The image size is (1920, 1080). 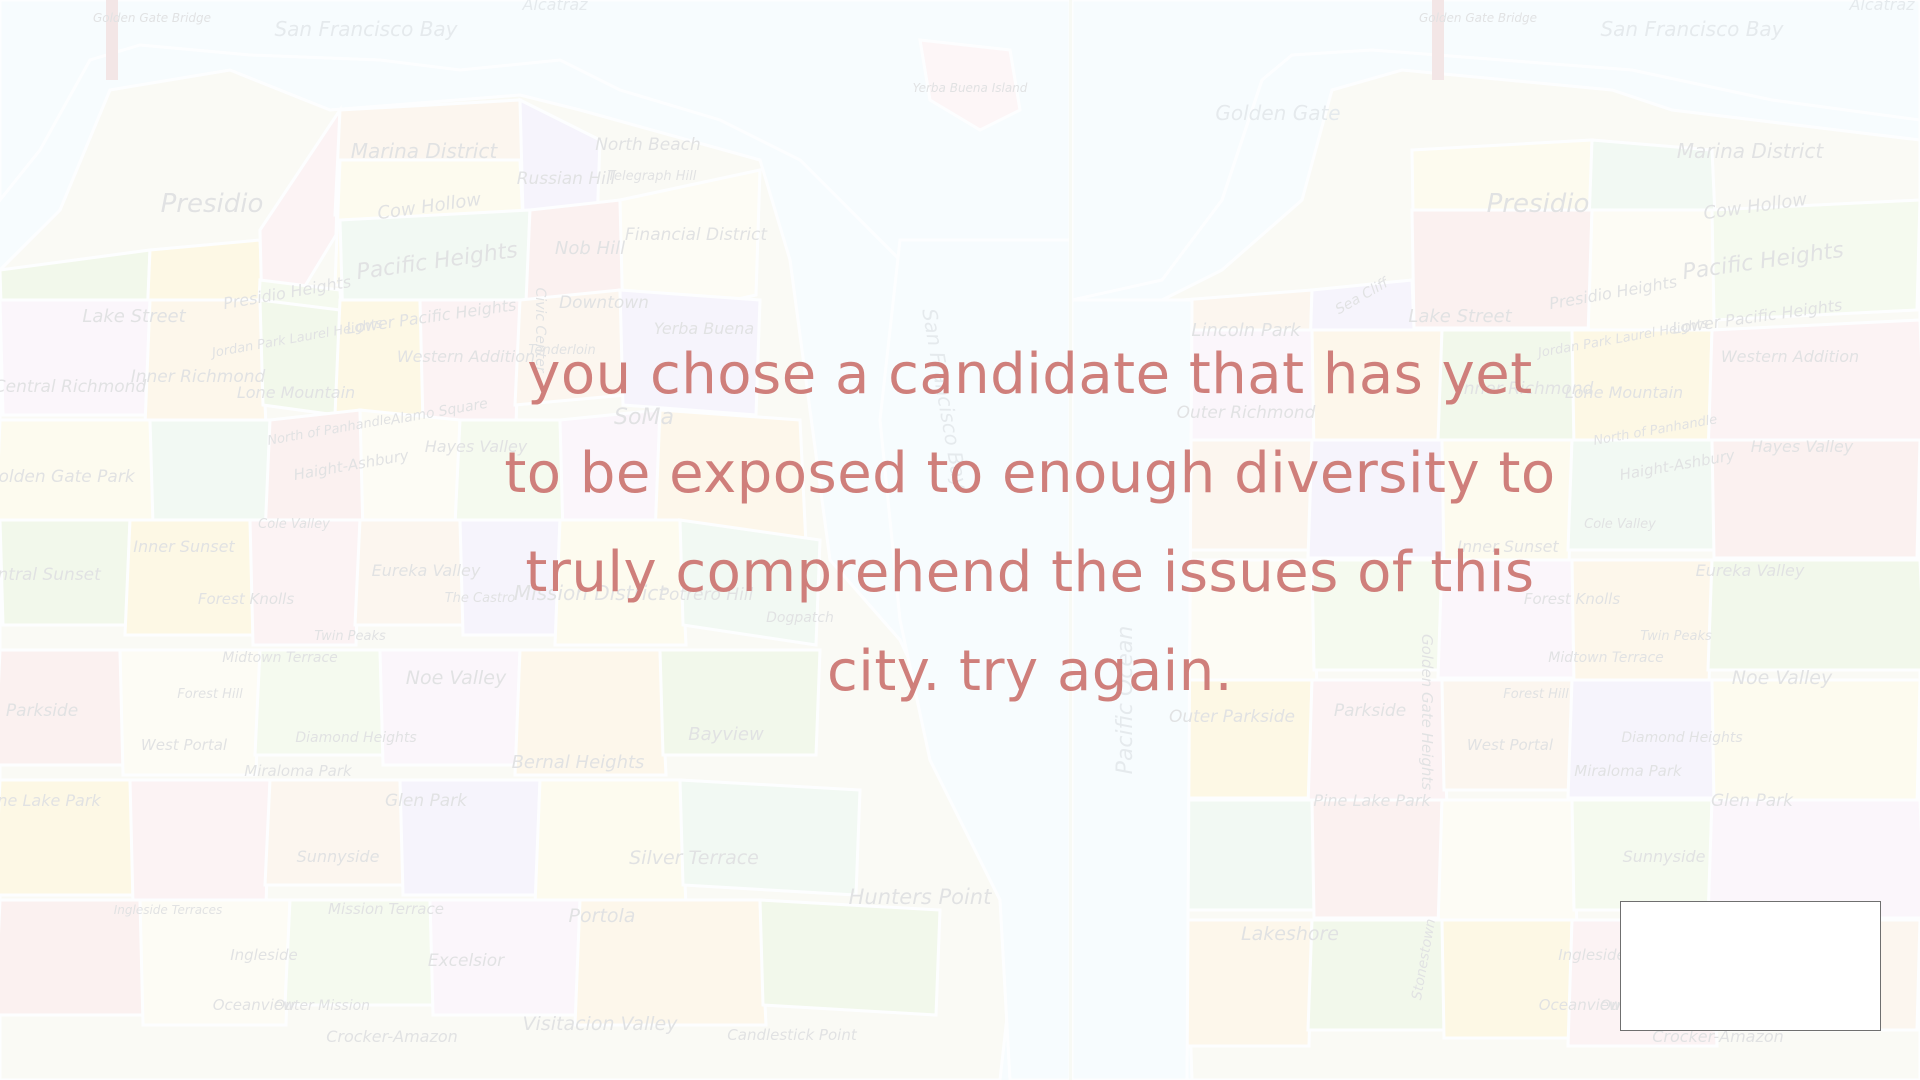 What do you see at coordinates (601, 1024) in the screenshot?
I see `neighborhood-label: Visitacion Valley` at bounding box center [601, 1024].